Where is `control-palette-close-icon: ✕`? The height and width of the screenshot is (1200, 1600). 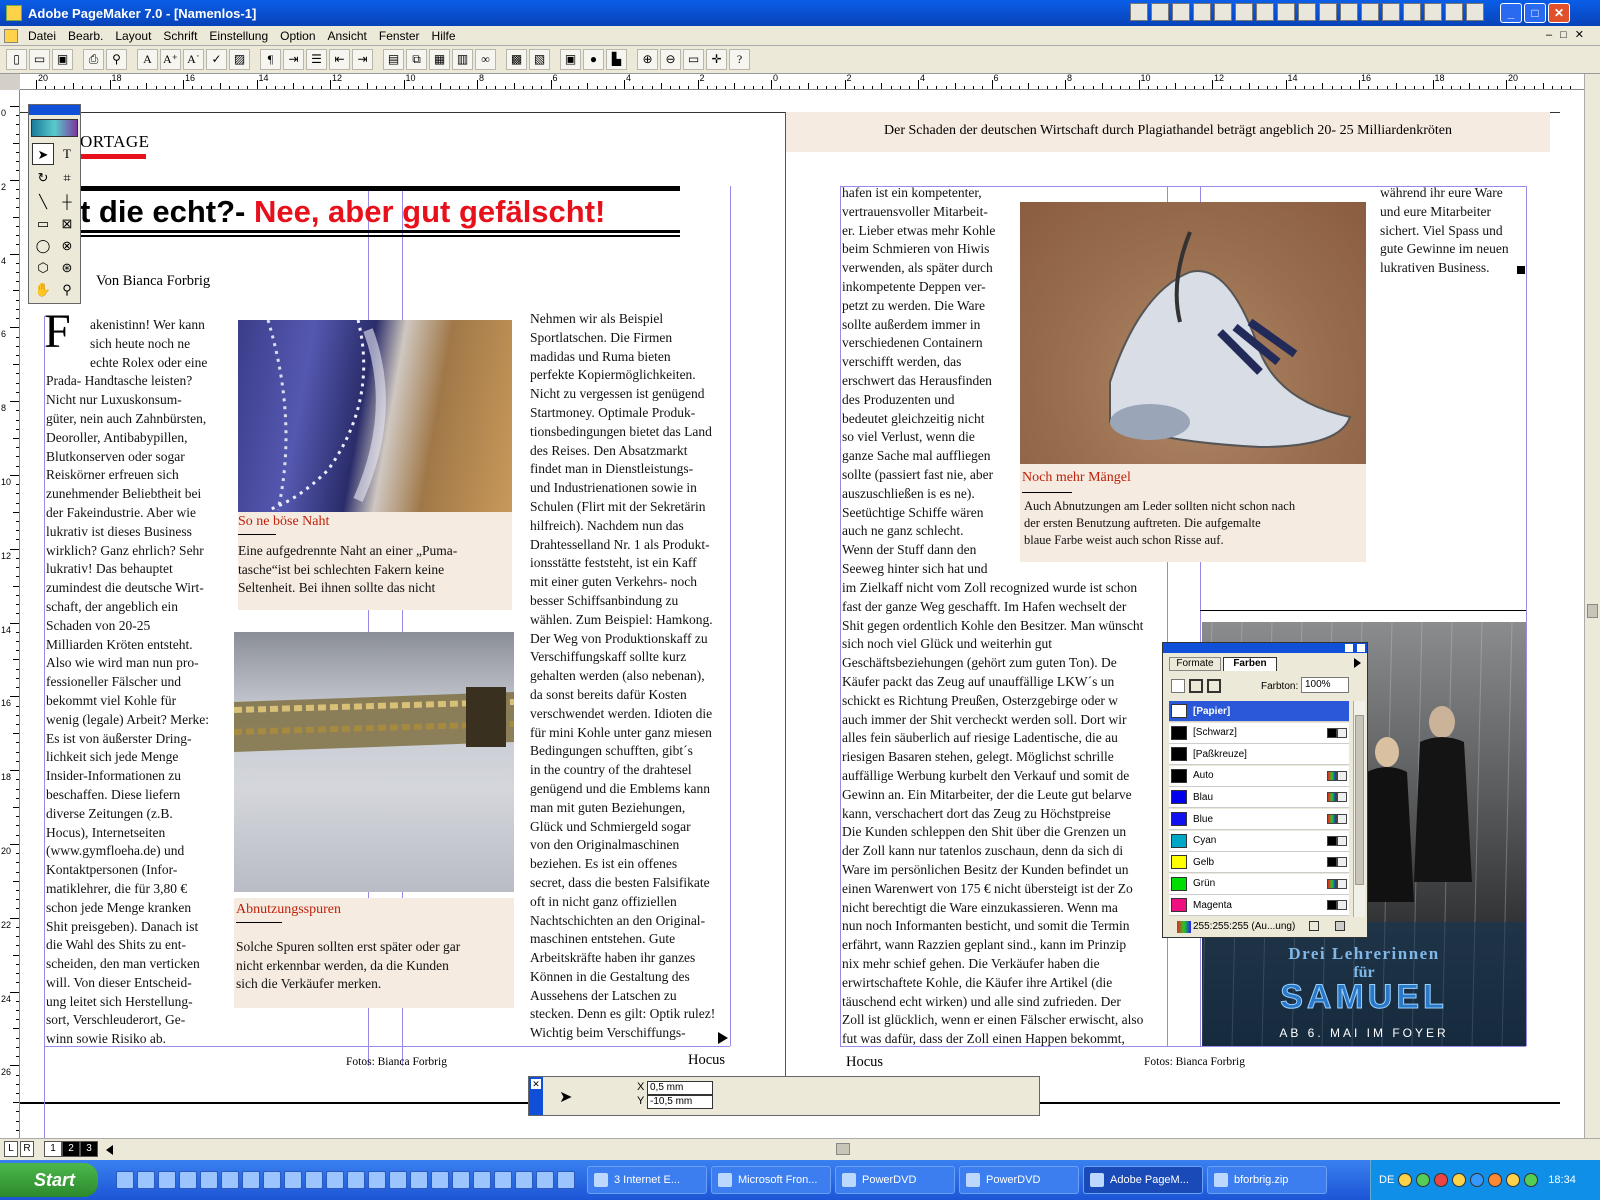
control-palette-close-icon: ✕ is located at coordinates (536, 1084).